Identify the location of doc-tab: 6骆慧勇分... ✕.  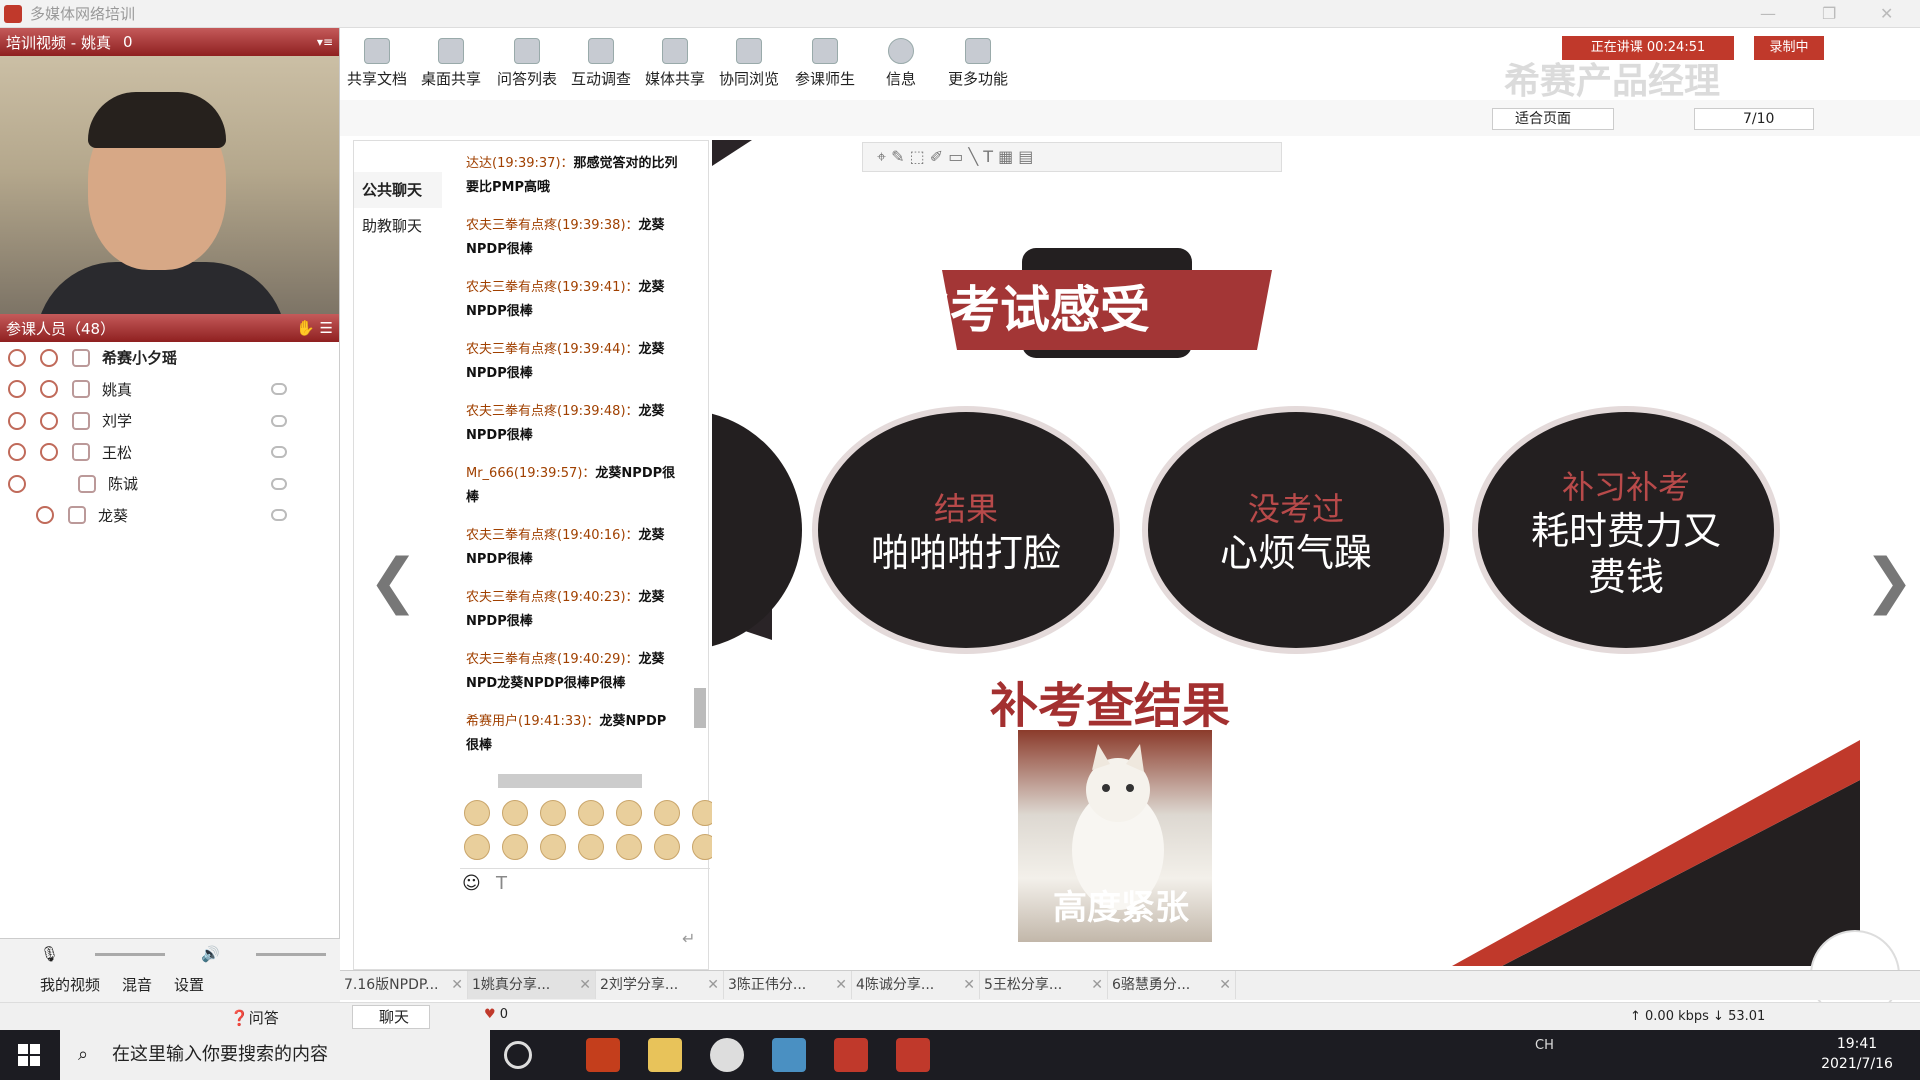
(1172, 985).